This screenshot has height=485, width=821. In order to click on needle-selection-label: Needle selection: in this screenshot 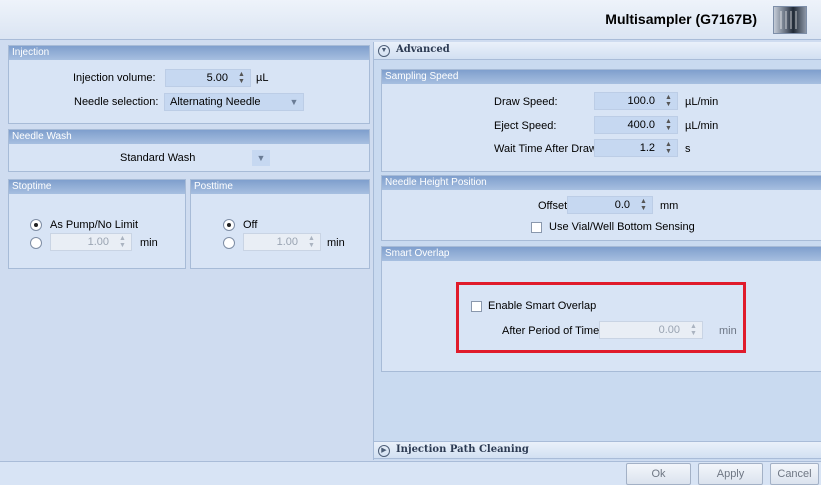, I will do `click(116, 102)`.